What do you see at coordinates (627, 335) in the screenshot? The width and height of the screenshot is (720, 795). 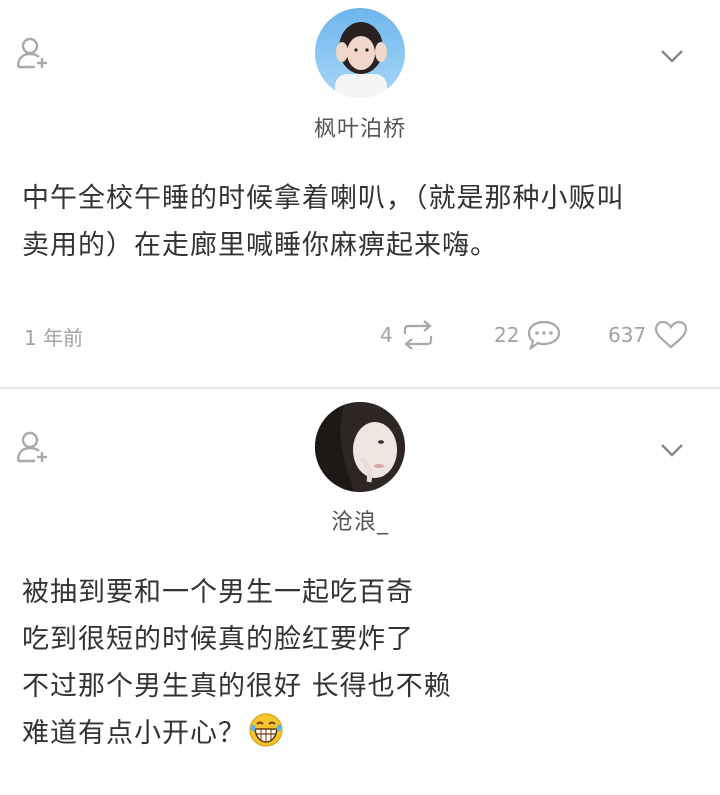 I see `like-count: 637` at bounding box center [627, 335].